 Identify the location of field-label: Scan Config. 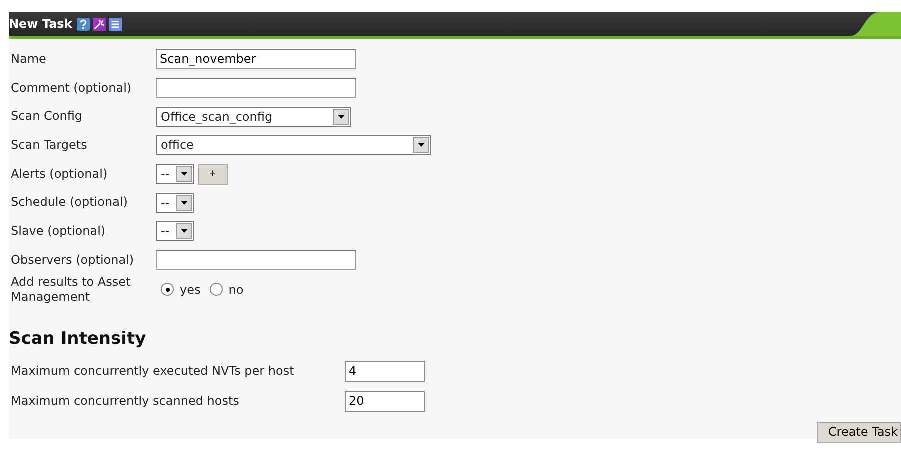
(47, 116).